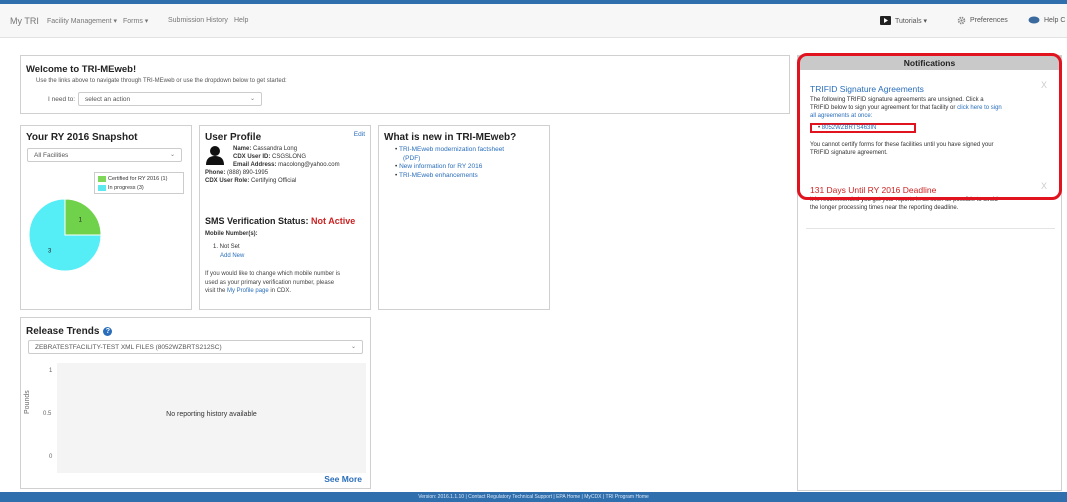  Describe the element at coordinates (248, 173) in the screenshot. I see `profile-phone: (888) 890-1995` at that location.